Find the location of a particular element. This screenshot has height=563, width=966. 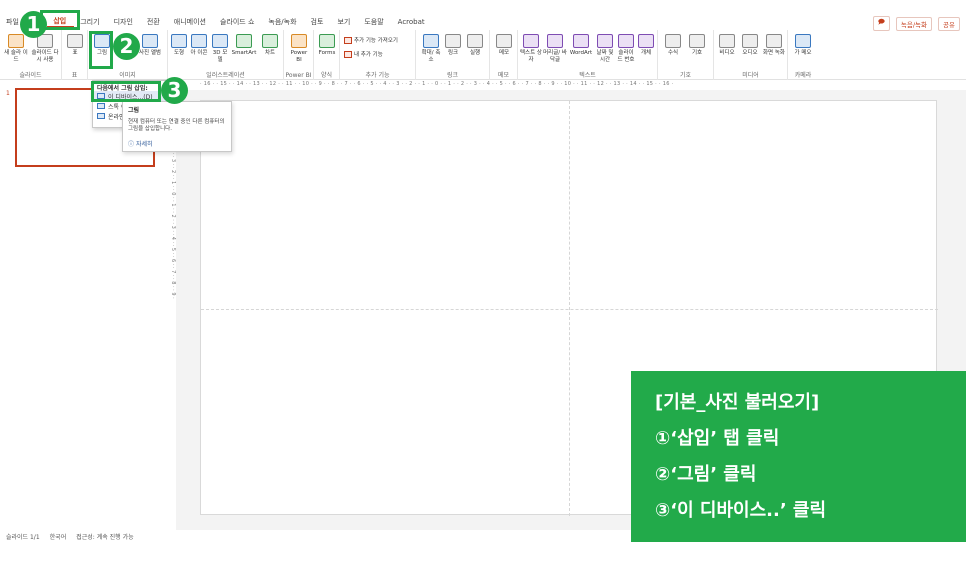

reuse-slides-button: 슬라이드 다시 사용 is located at coordinates (45, 49).